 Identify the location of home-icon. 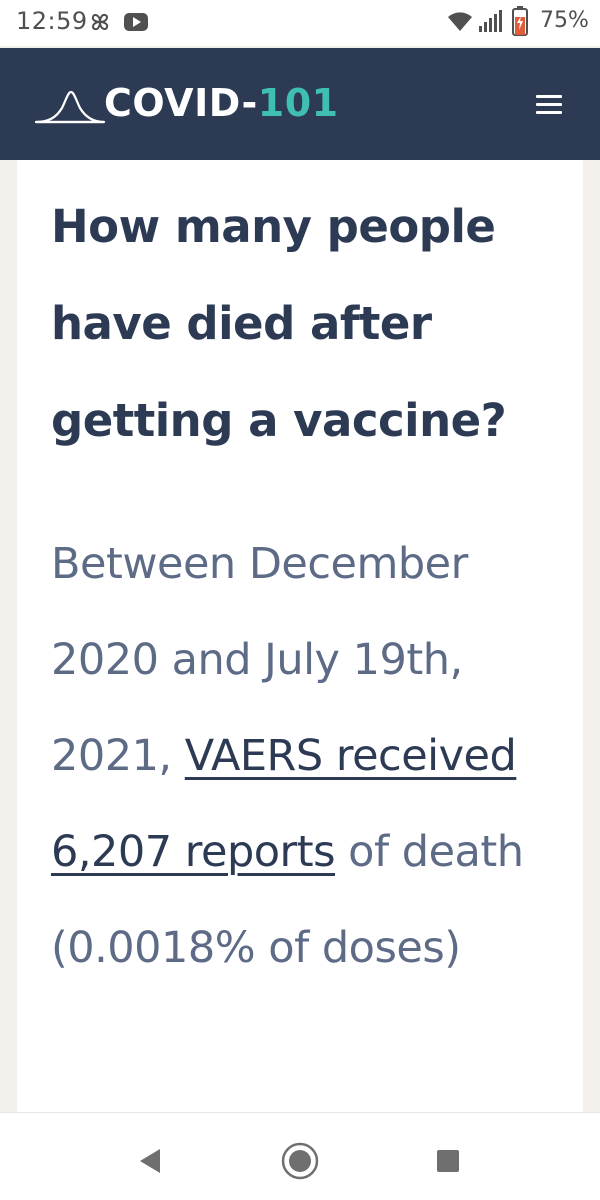
(300, 1161).